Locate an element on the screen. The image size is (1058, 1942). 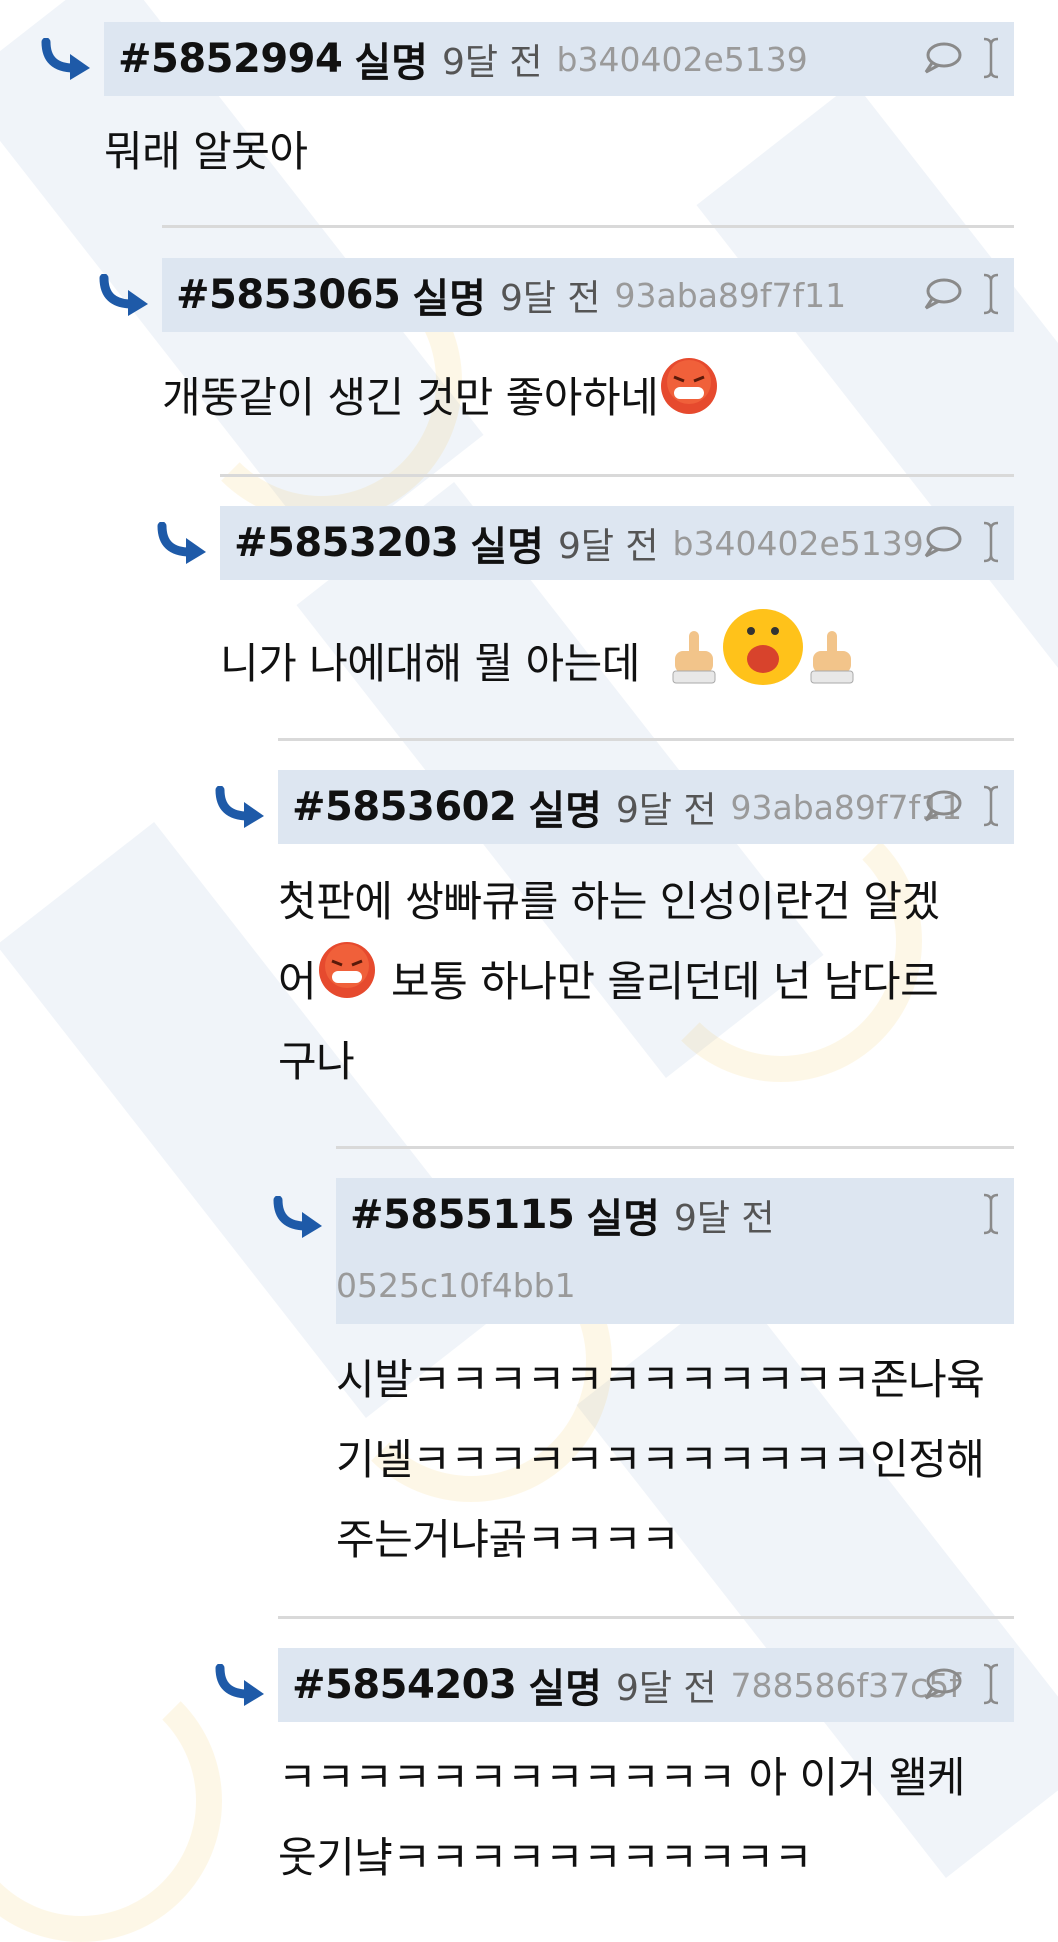
comment-header: #5853065 실명 9달 전 93aba89f7f11 is located at coordinates (588, 295).